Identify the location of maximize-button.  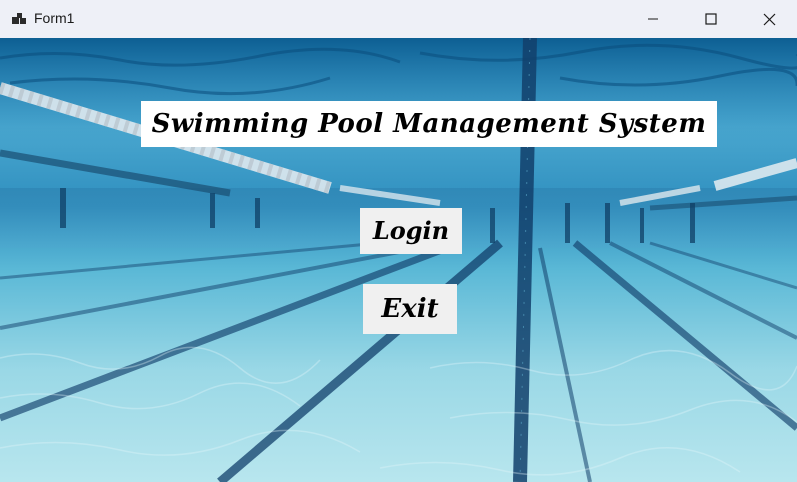
(711, 19).